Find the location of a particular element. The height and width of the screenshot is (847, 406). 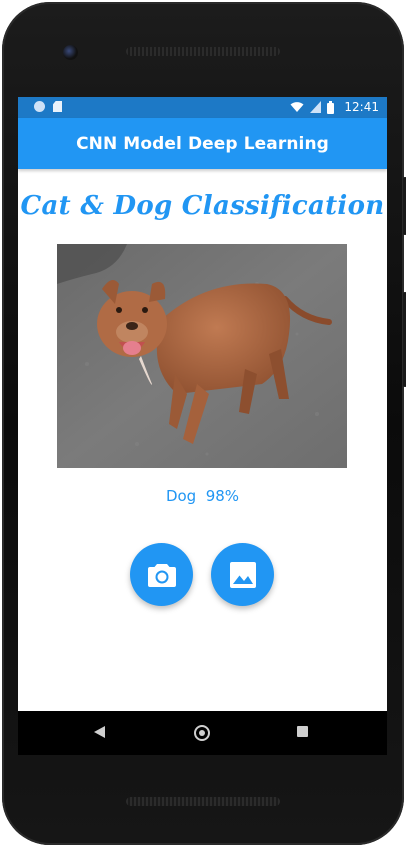

wifi-icon is located at coordinates (297, 107).